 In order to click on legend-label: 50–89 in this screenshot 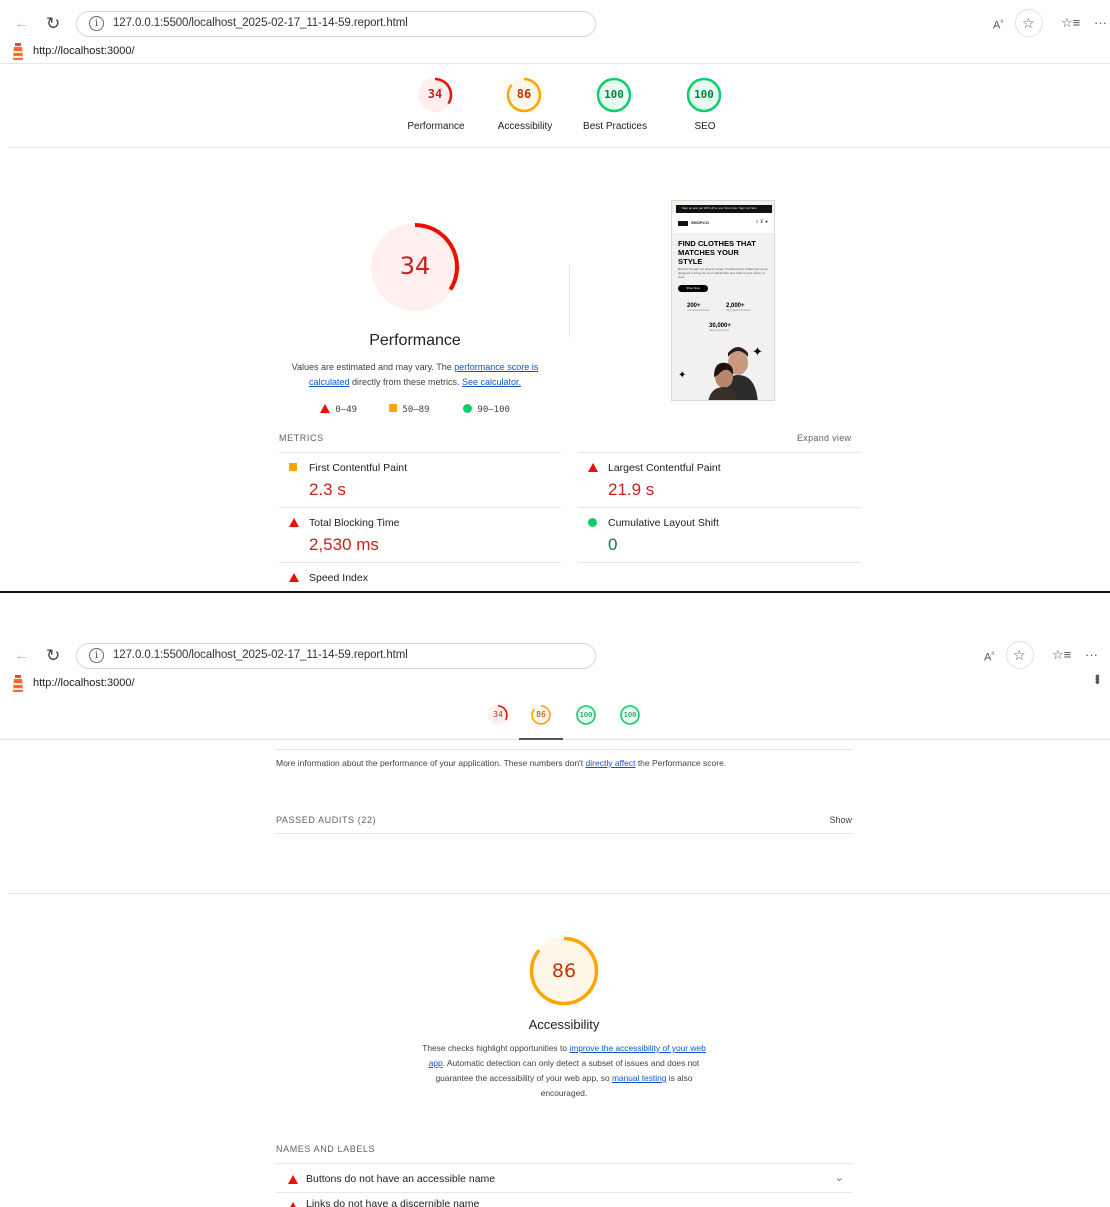, I will do `click(416, 410)`.